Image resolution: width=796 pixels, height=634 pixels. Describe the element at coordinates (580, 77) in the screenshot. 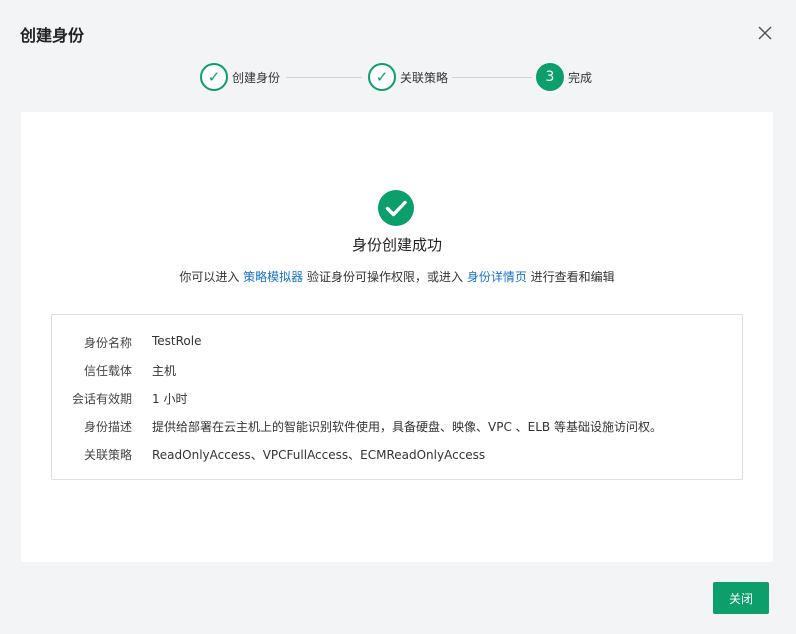

I see `step-label: 完成` at that location.